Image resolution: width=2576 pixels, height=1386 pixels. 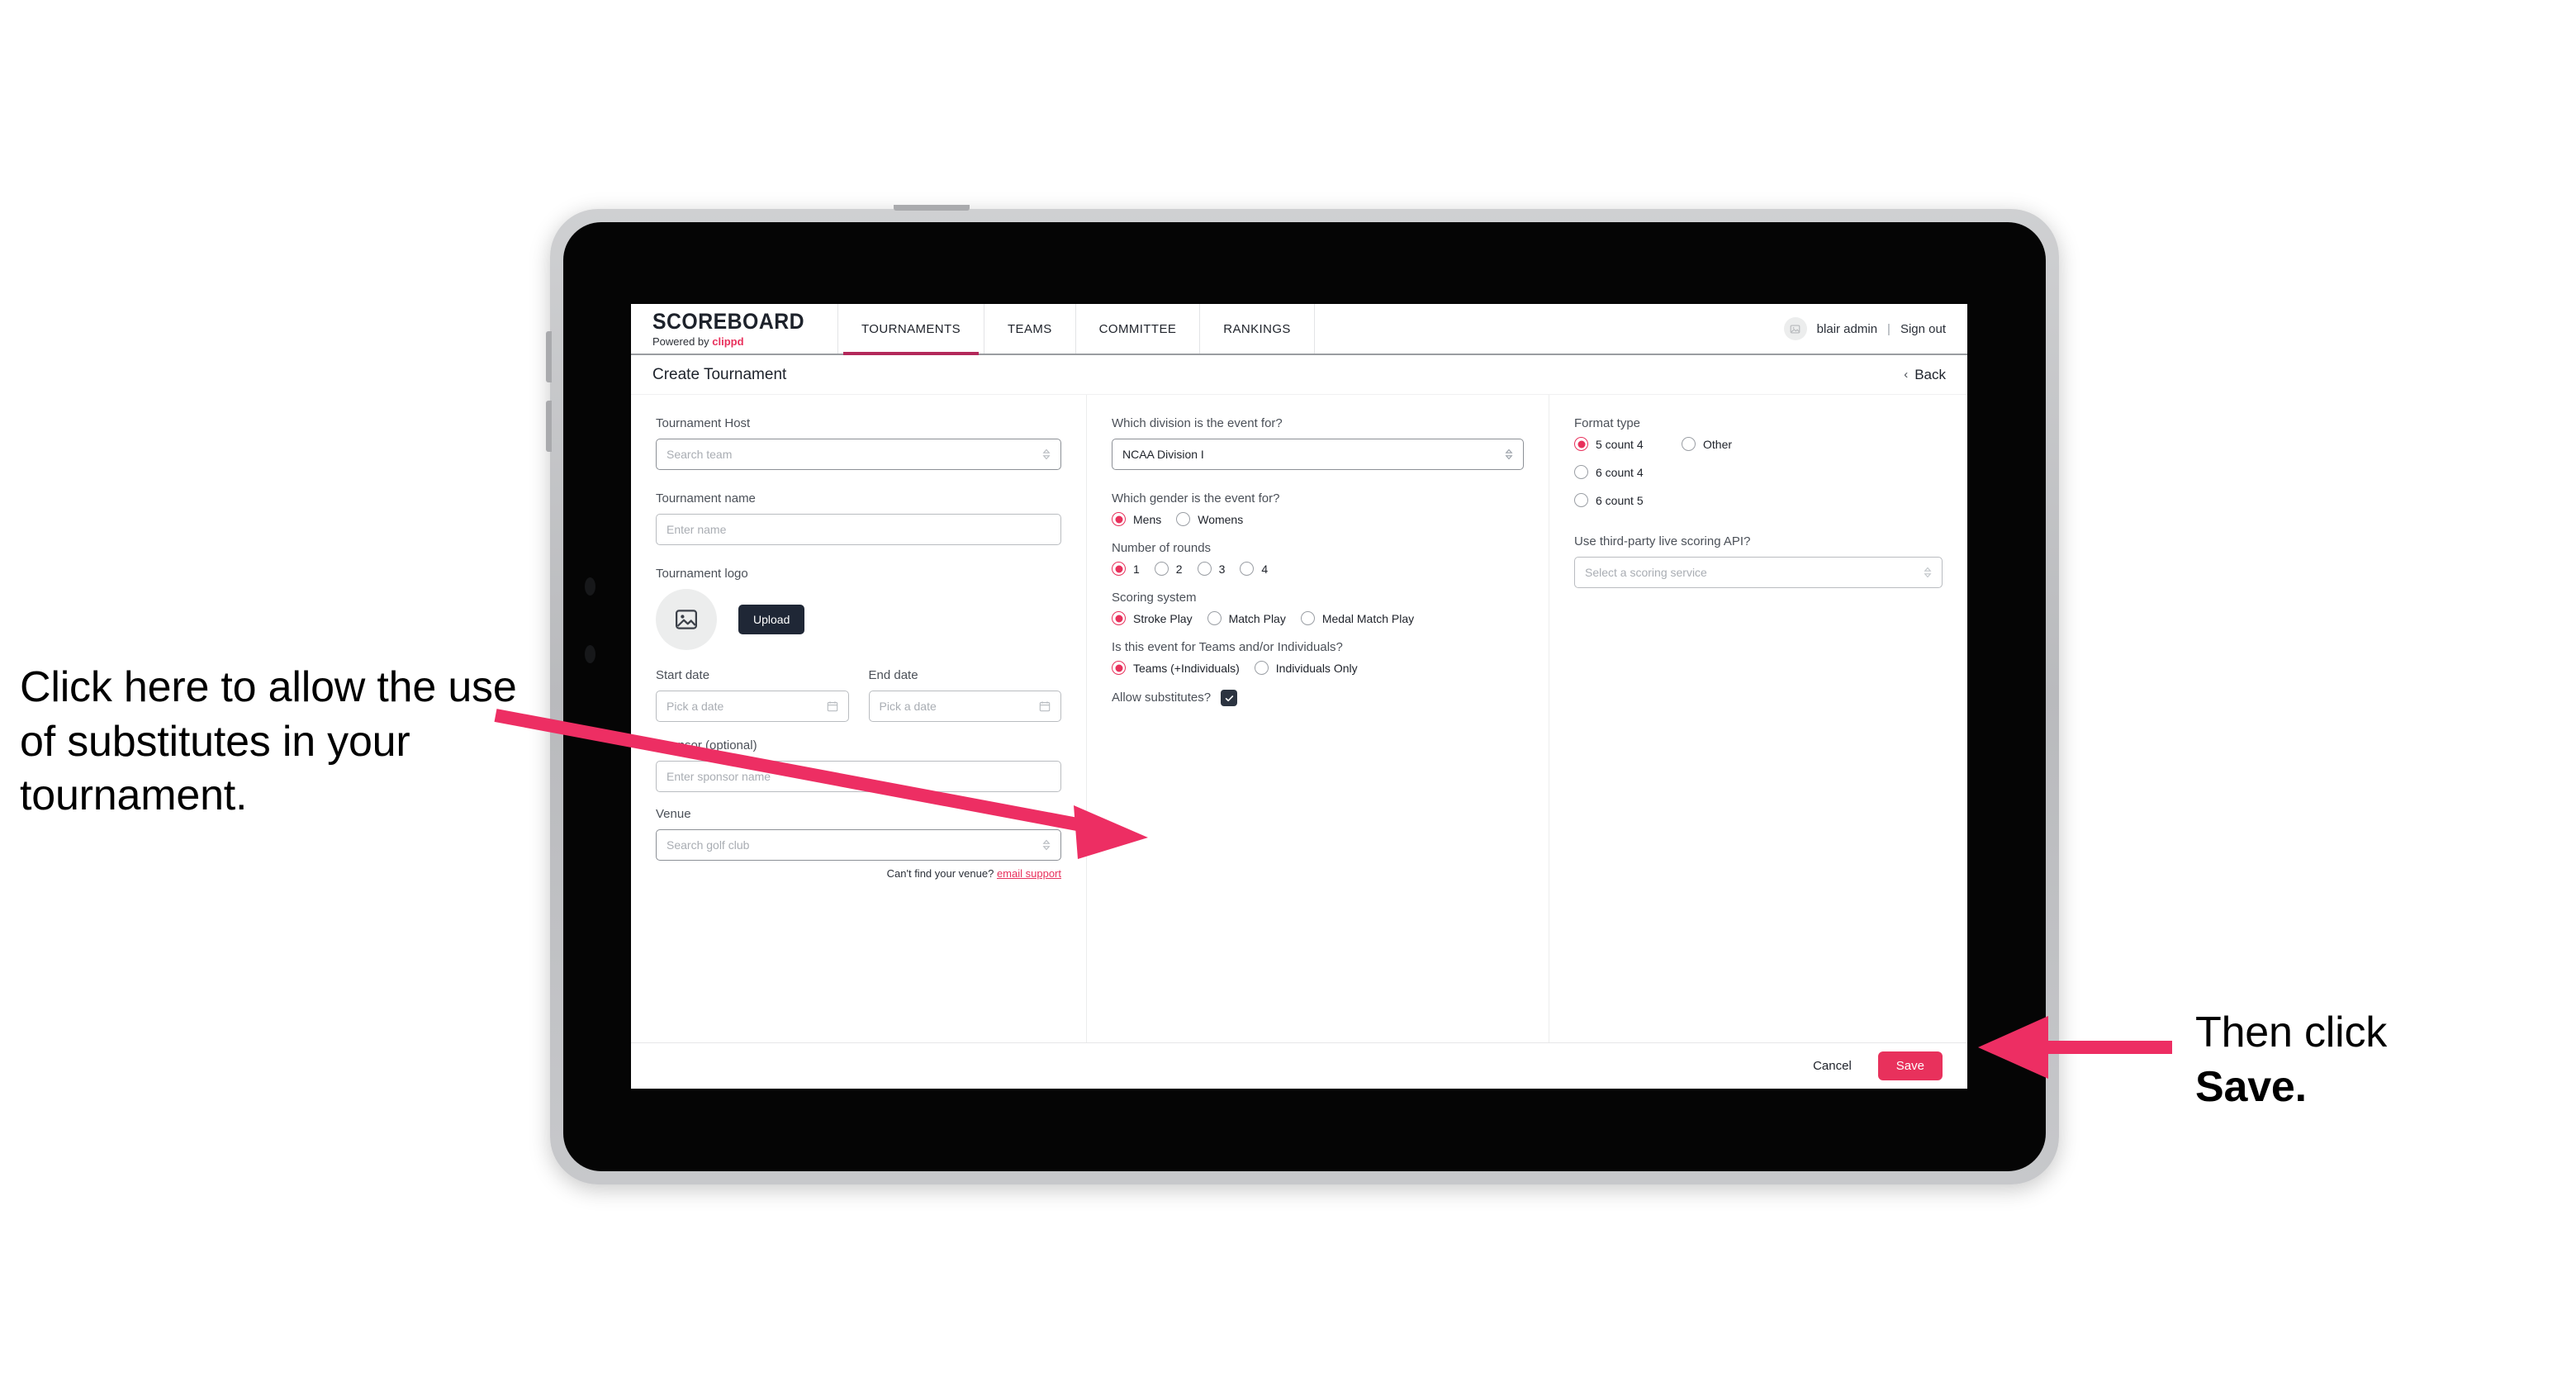 What do you see at coordinates (1748, 444) in the screenshot?
I see `radio-format-other: Other` at bounding box center [1748, 444].